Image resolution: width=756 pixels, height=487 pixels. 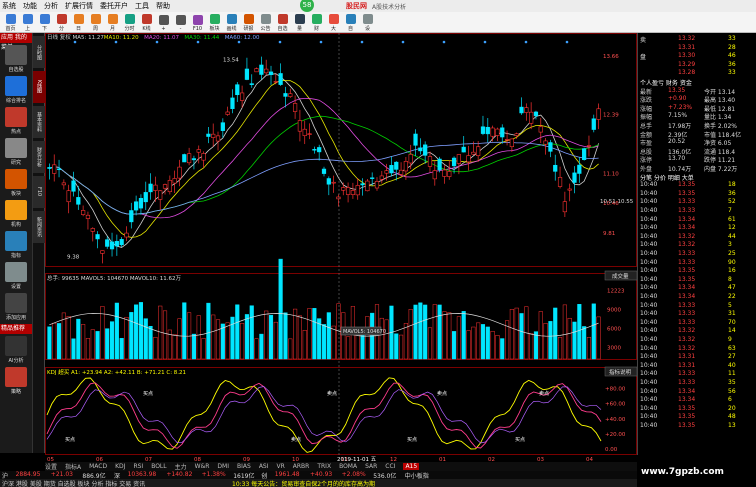 What do you see at coordinates (282, 22) in the screenshot?
I see `toolbar-button-16: 自选` at bounding box center [282, 22].